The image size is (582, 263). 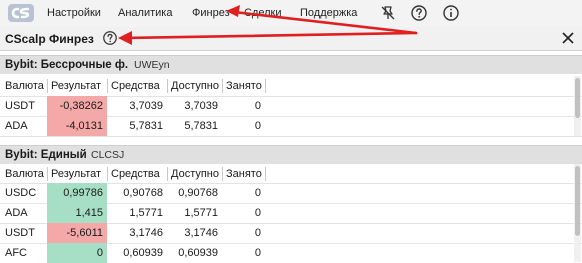 I want to click on row-divider, so click(x=291, y=136).